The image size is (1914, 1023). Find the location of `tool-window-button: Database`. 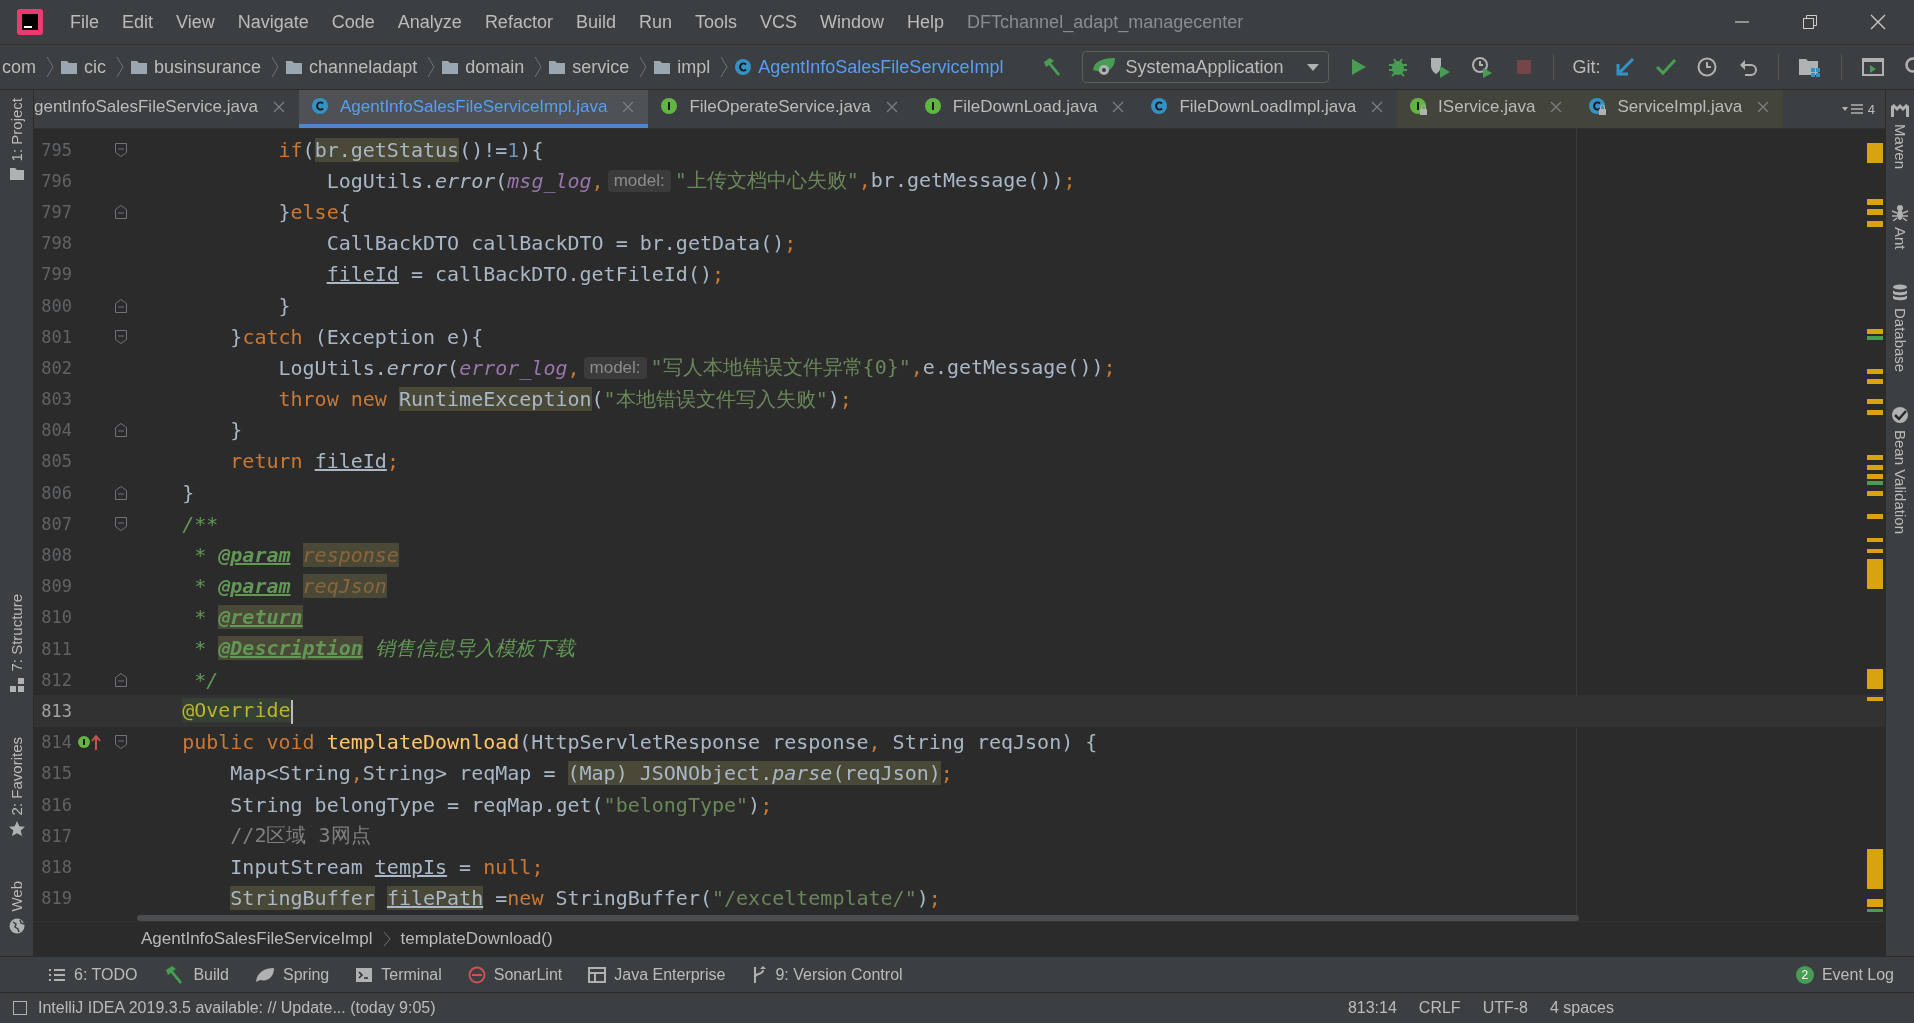

tool-window-button: Database is located at coordinates (1900, 327).